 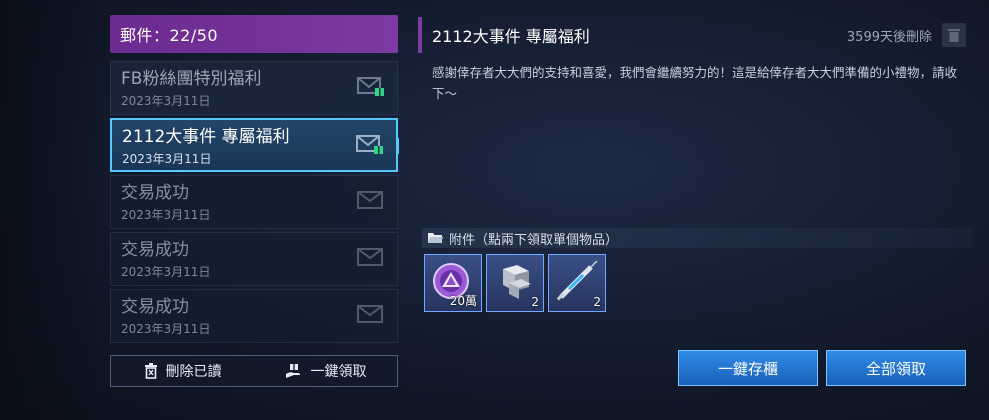 I want to click on claim-all-label: 全部領取, so click(x=895, y=368).